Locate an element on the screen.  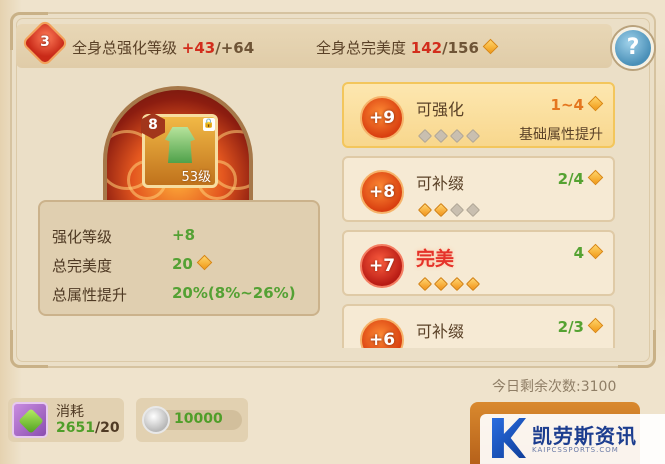
option-range-text: 2/4 is located at coordinates (570, 179).